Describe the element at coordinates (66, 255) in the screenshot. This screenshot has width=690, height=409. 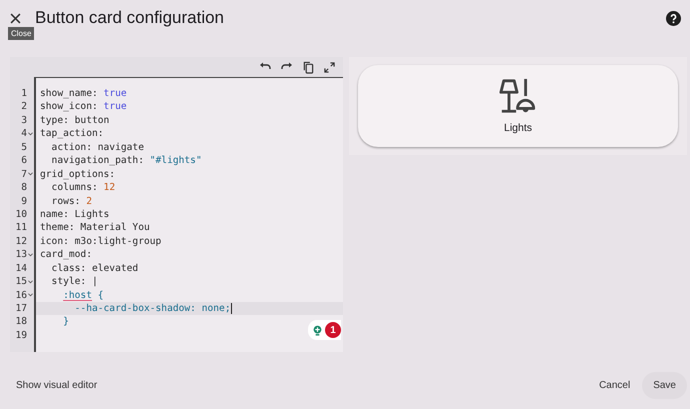
I see `code-line: card_mod:` at that location.